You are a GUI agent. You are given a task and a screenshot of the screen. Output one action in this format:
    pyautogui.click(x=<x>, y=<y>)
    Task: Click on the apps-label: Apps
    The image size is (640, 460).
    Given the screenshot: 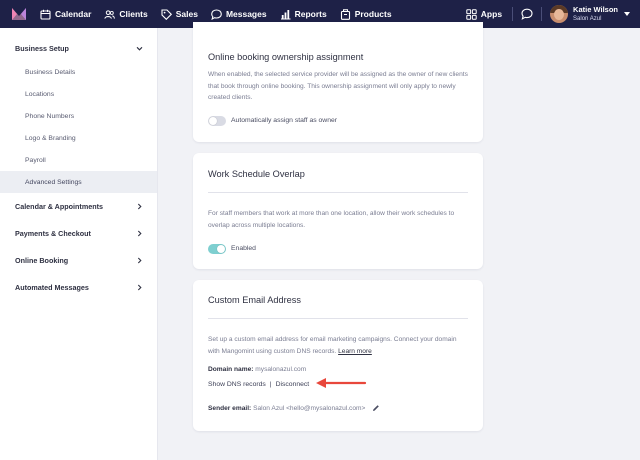 What is the action you would take?
    pyautogui.click(x=491, y=14)
    